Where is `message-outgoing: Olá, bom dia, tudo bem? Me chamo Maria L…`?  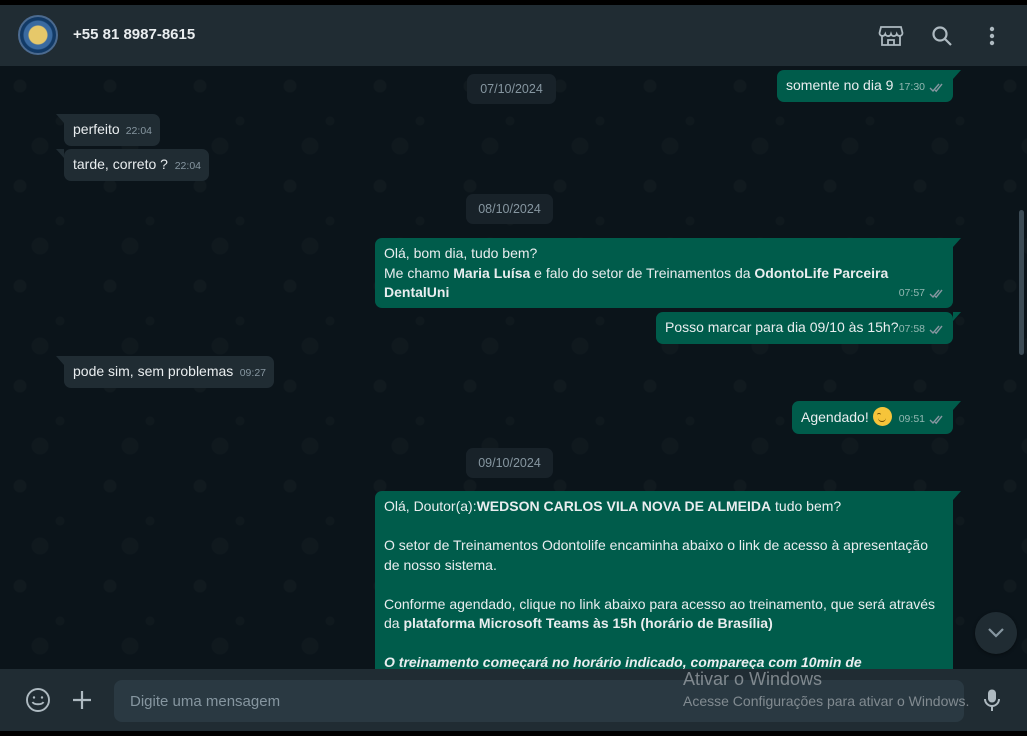 message-outgoing: Olá, bom dia, tudo bem? Me chamo Maria L… is located at coordinates (668, 273).